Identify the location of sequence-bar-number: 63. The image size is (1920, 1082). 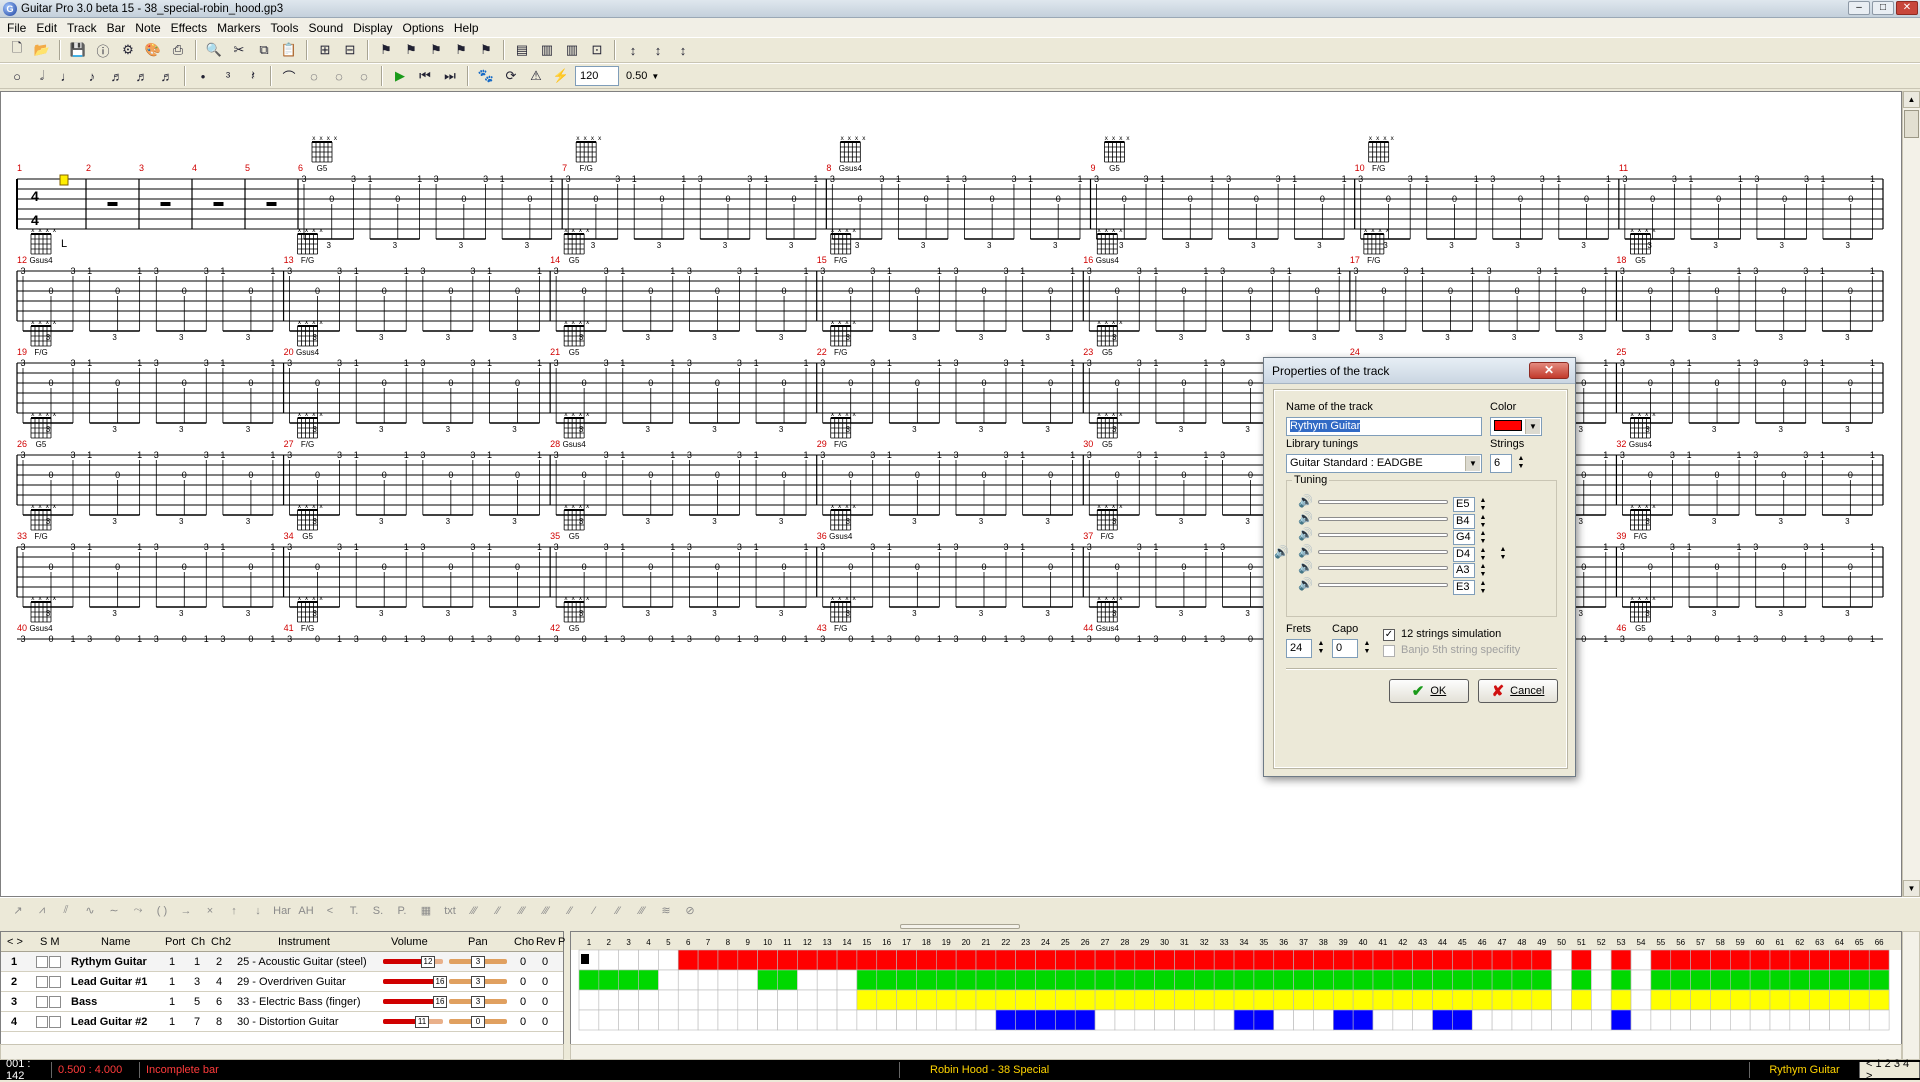
(1819, 942).